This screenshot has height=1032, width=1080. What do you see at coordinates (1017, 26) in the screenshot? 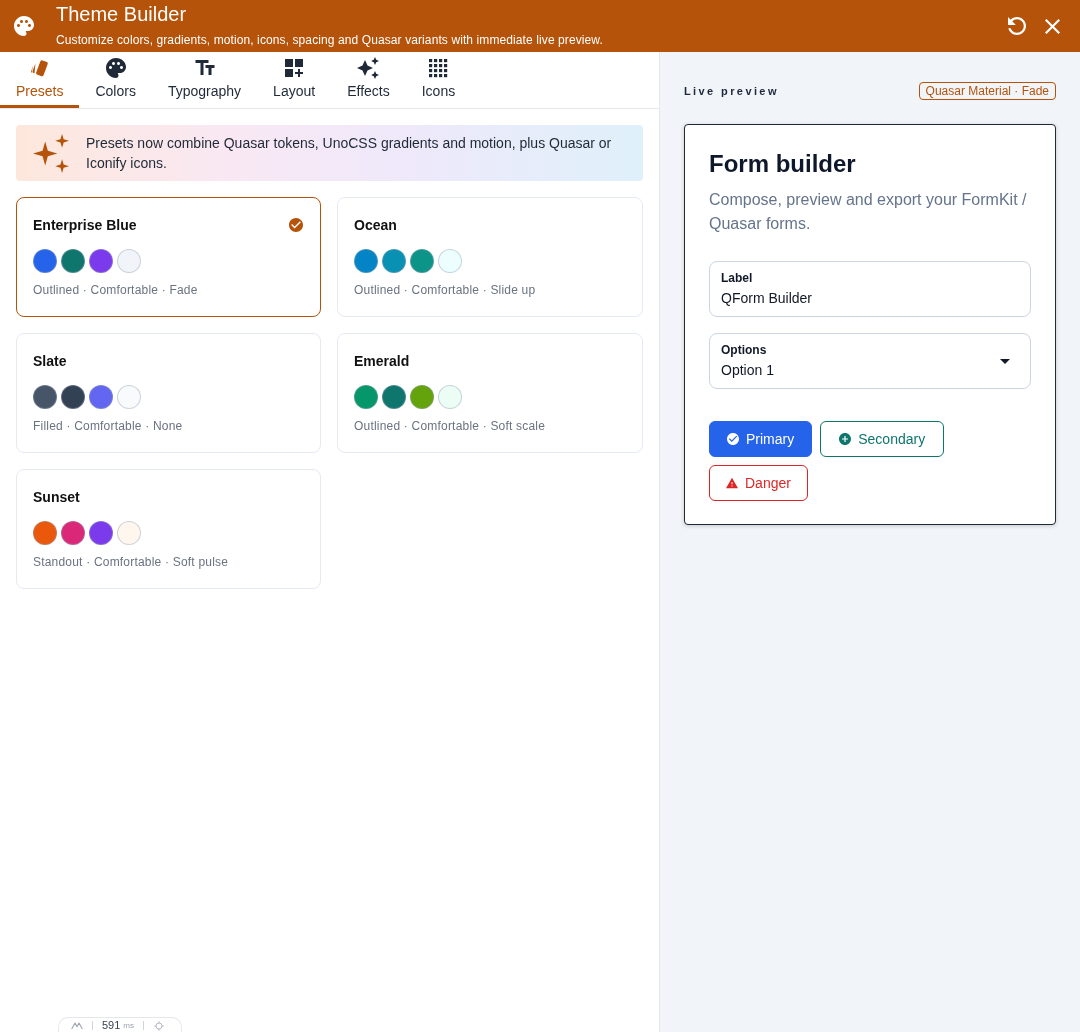
I see `refresh-icon` at bounding box center [1017, 26].